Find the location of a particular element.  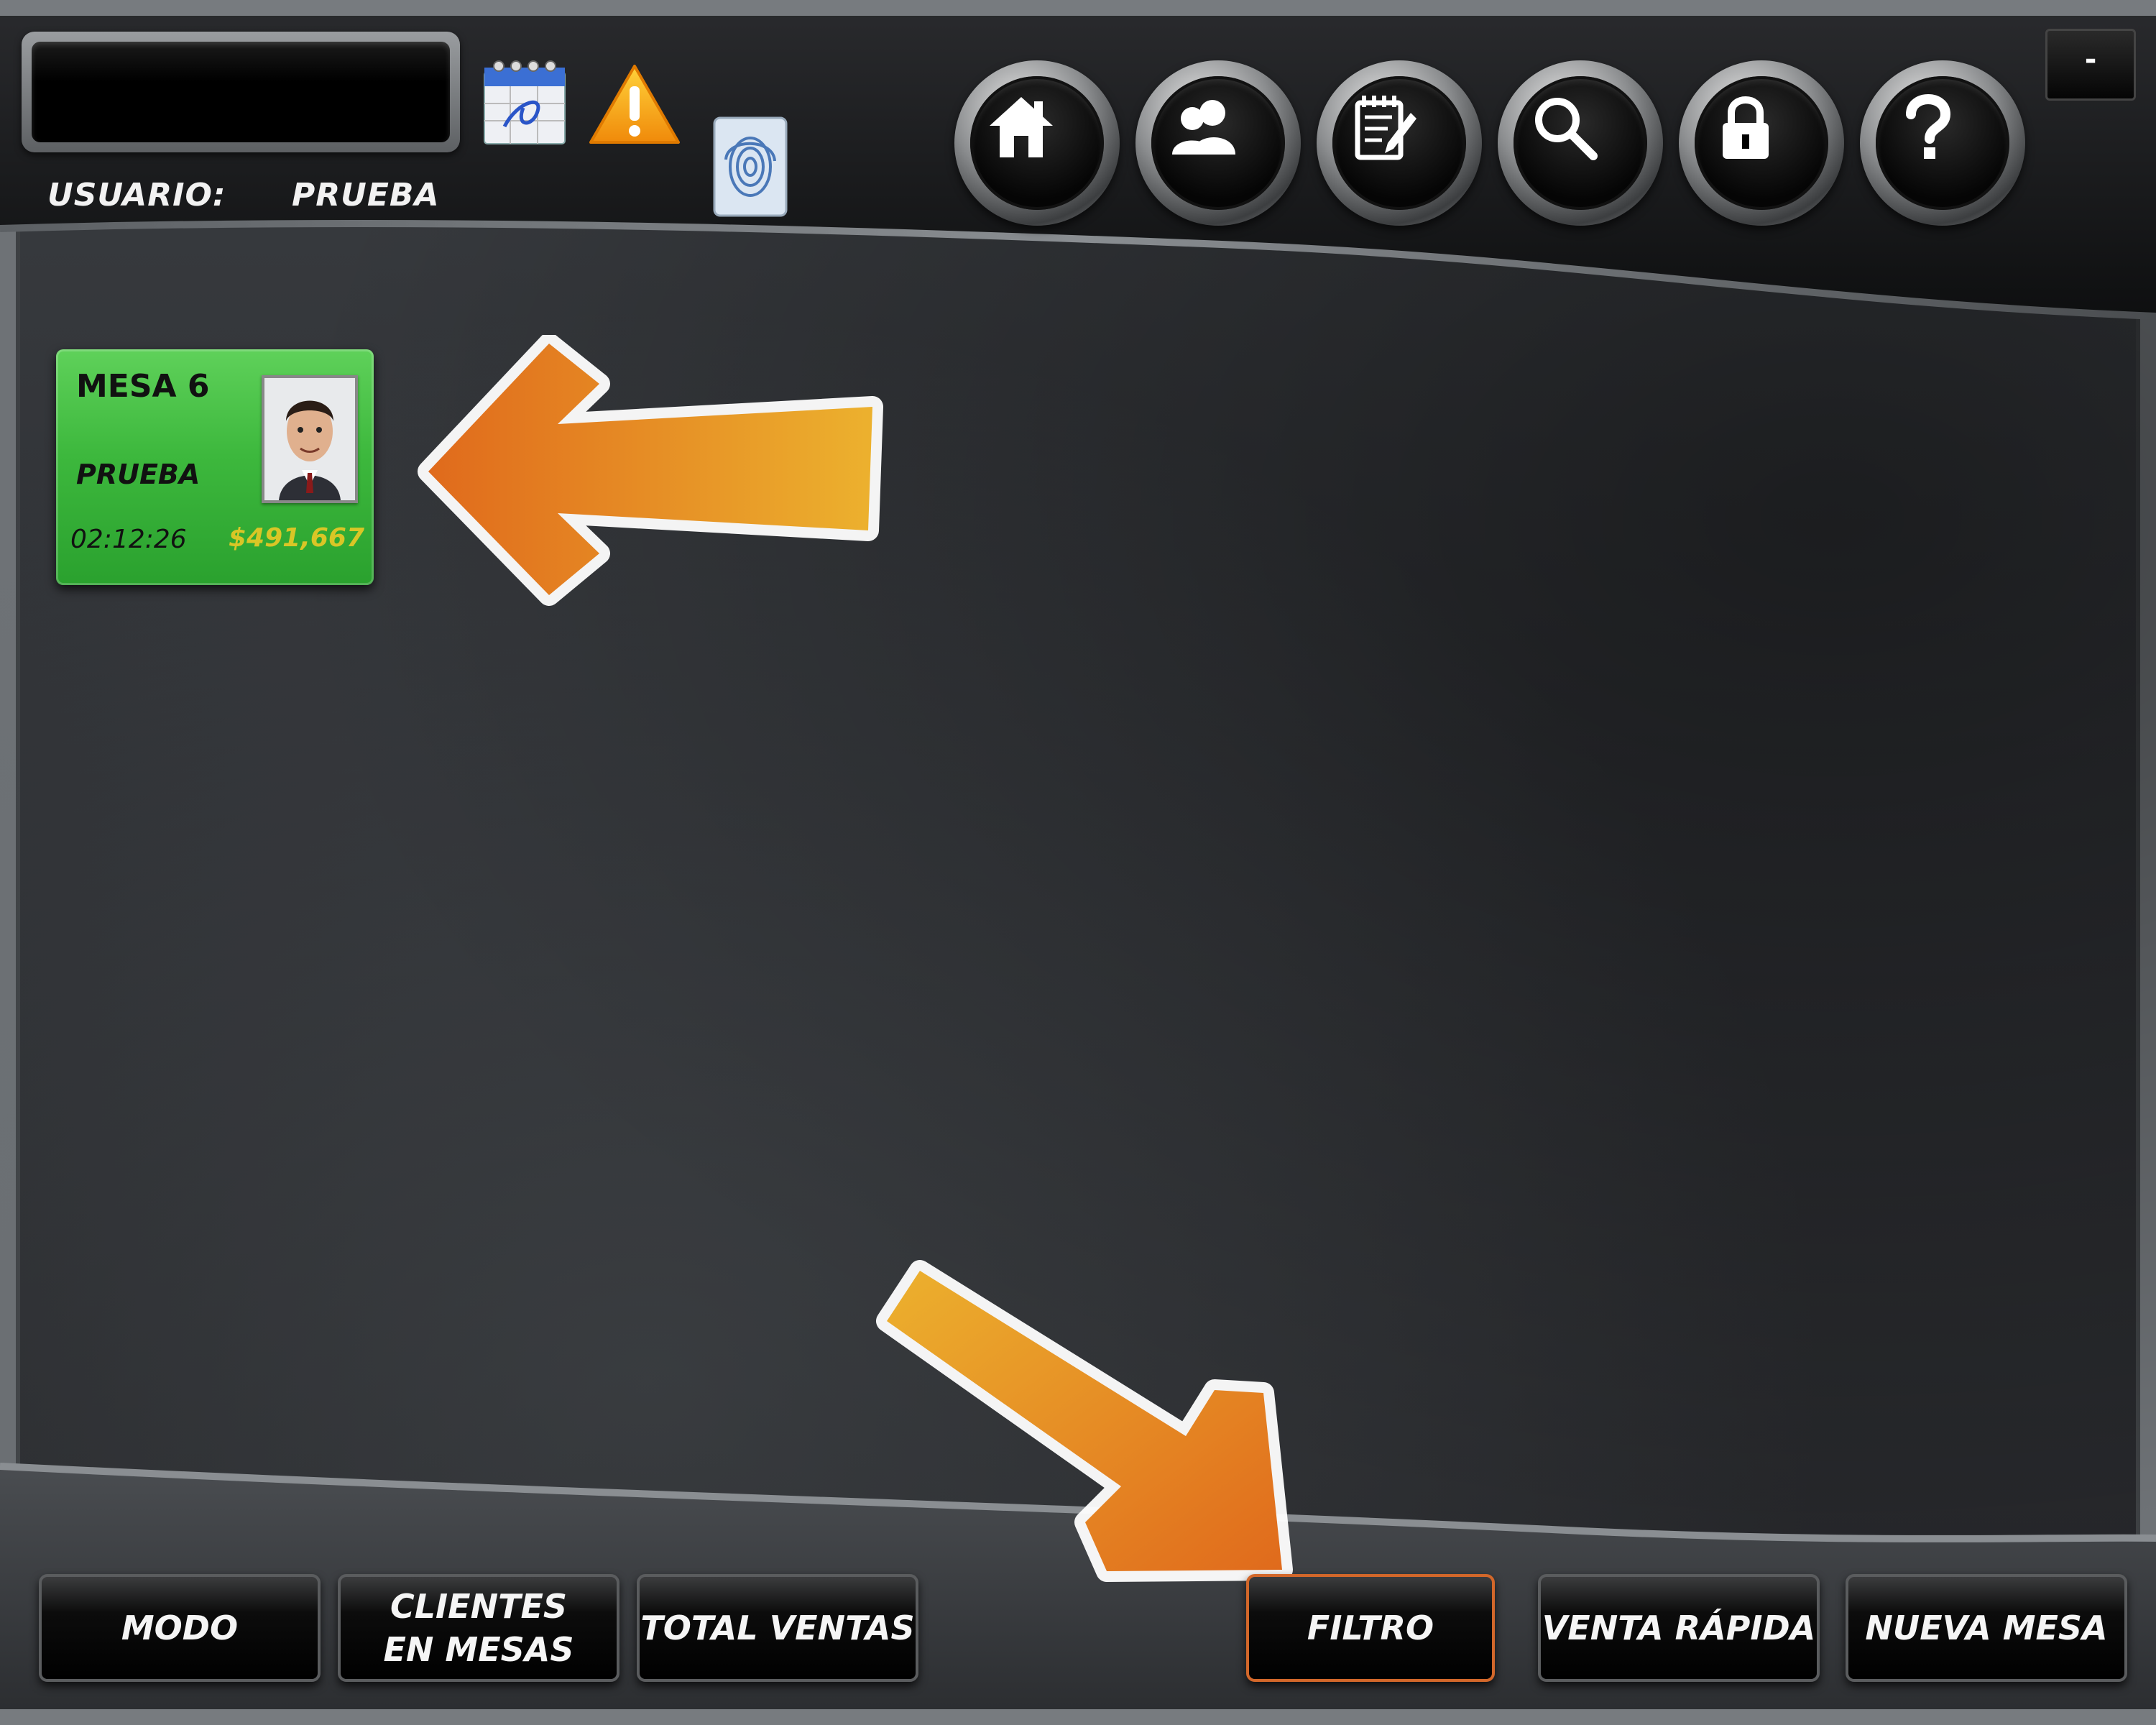

display-box is located at coordinates (241, 92).